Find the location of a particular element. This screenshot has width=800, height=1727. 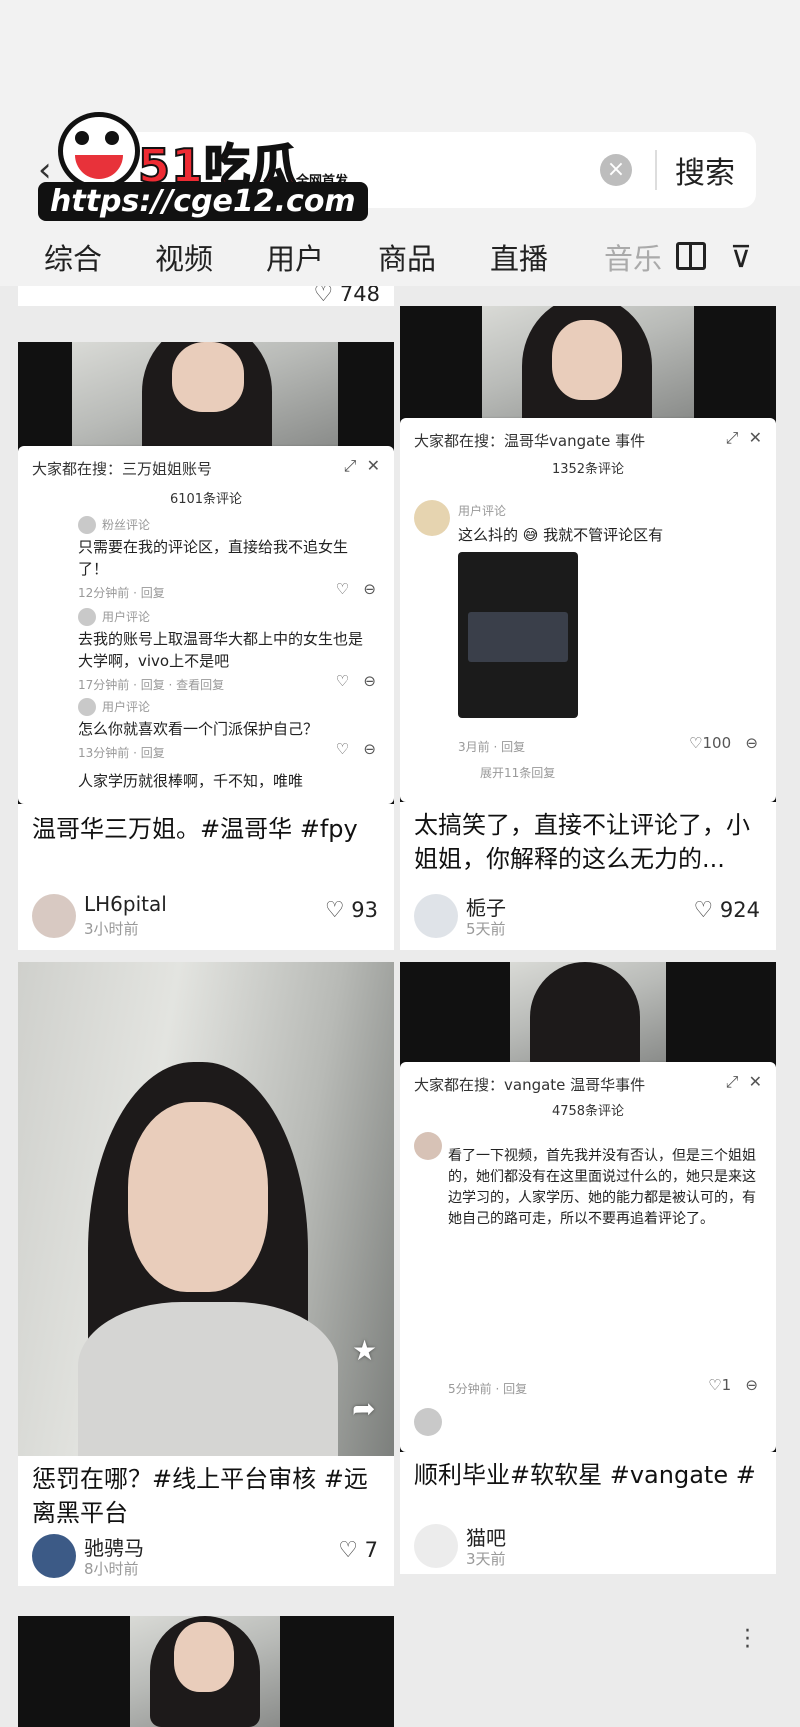

popup-count: 1352条评论 is located at coordinates (588, 469).